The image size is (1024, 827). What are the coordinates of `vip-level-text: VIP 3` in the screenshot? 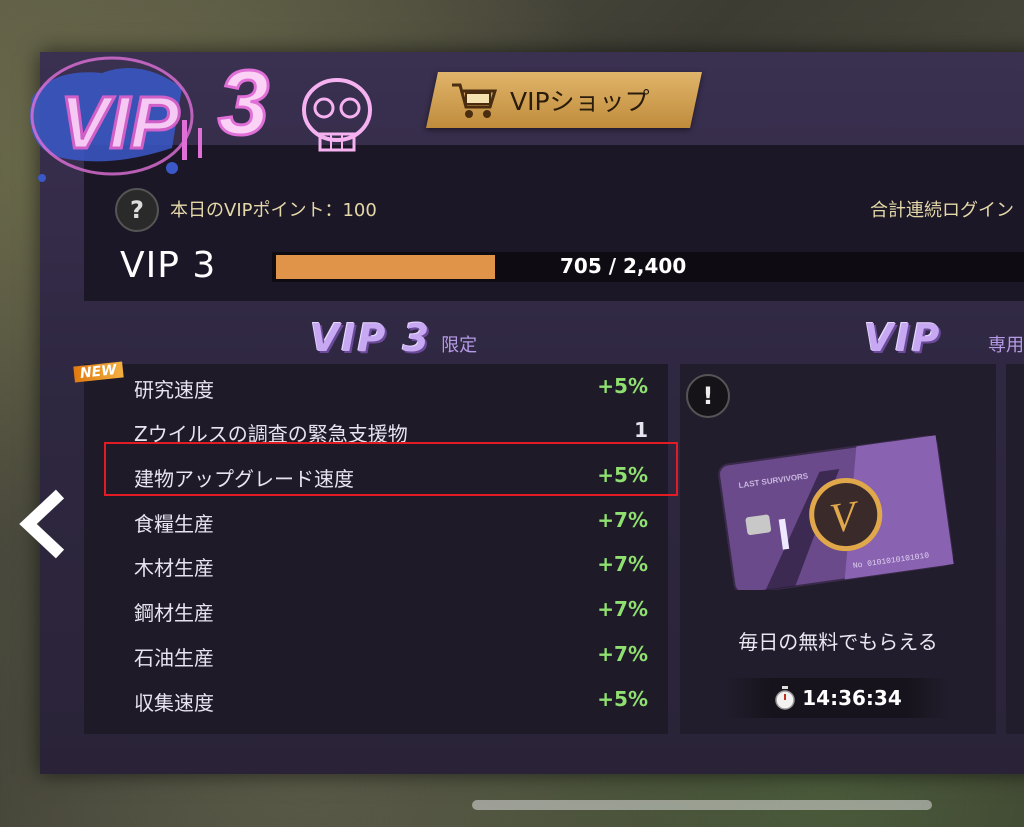 It's located at (168, 265).